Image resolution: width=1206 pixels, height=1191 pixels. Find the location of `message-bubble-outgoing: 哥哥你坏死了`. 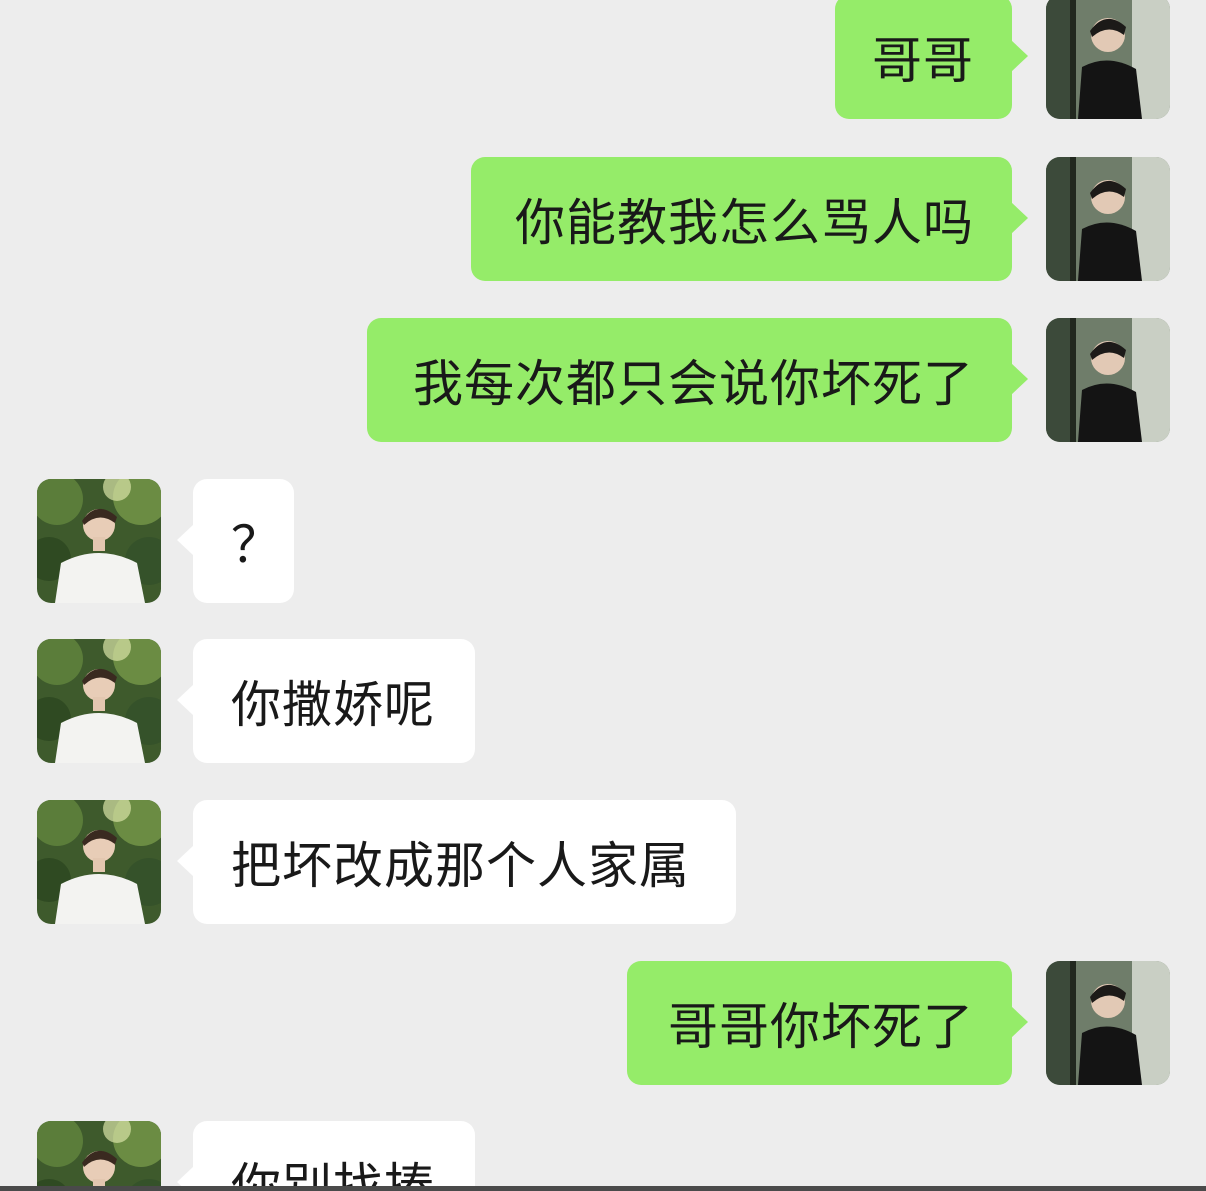

message-bubble-outgoing: 哥哥你坏死了 is located at coordinates (827, 1023).